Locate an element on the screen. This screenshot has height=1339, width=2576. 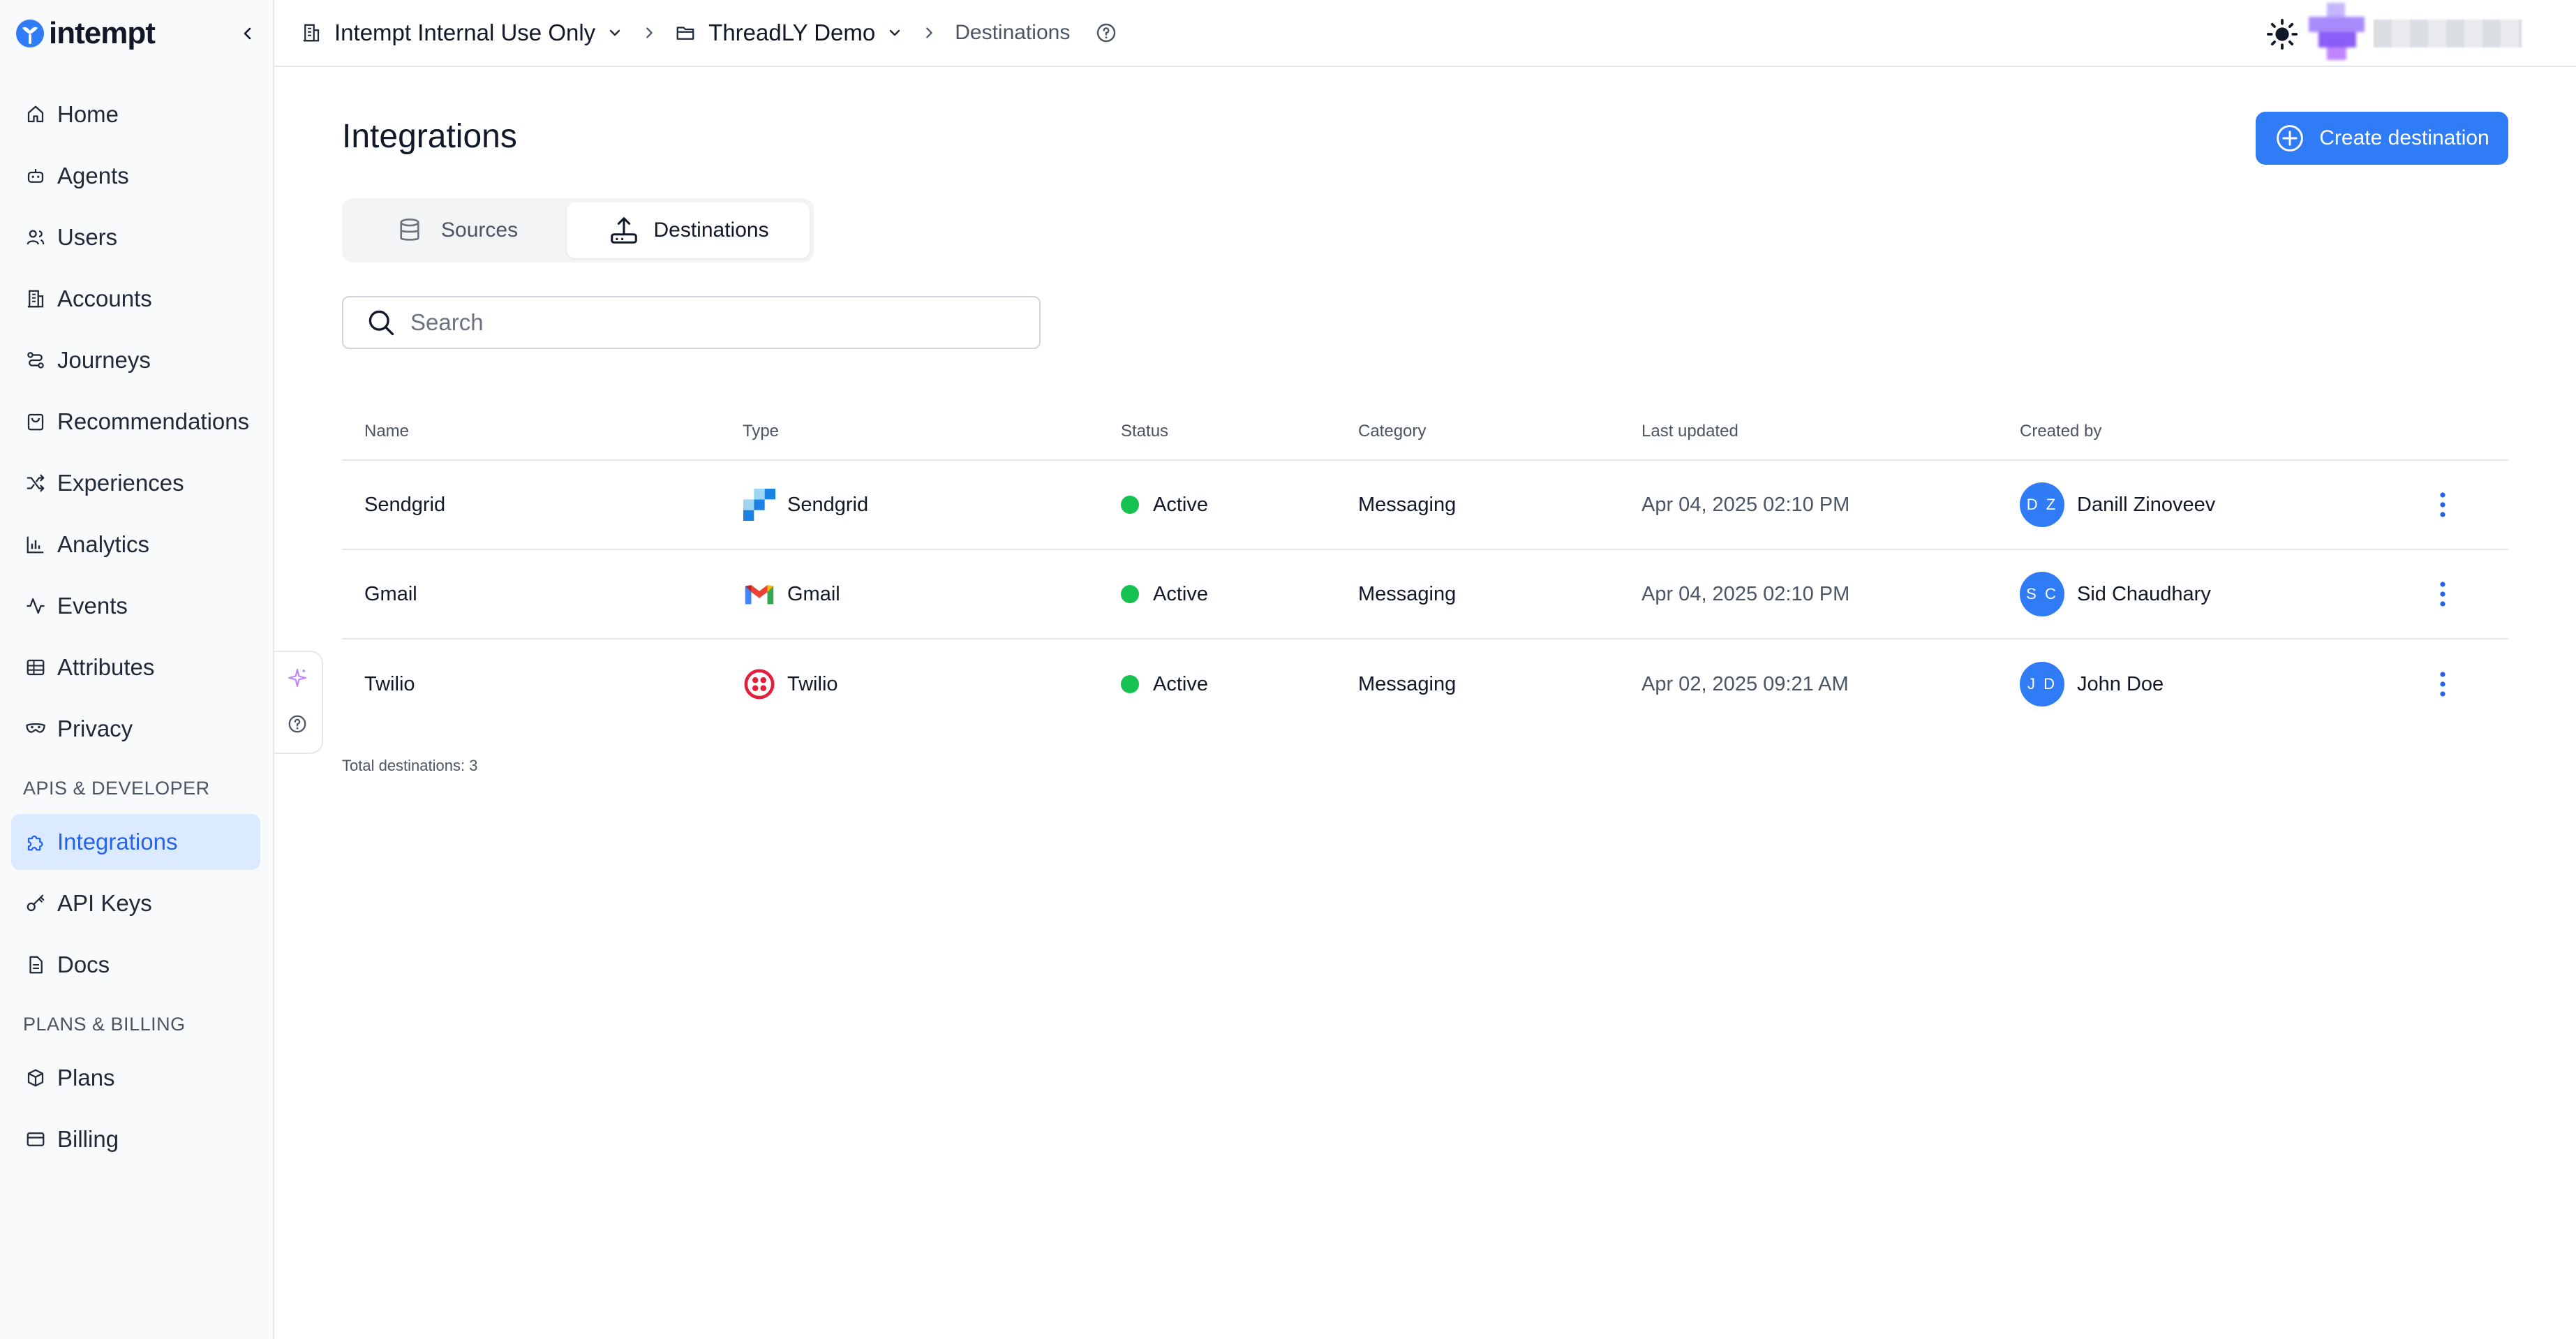
sparkle-icon is located at coordinates (297, 678).